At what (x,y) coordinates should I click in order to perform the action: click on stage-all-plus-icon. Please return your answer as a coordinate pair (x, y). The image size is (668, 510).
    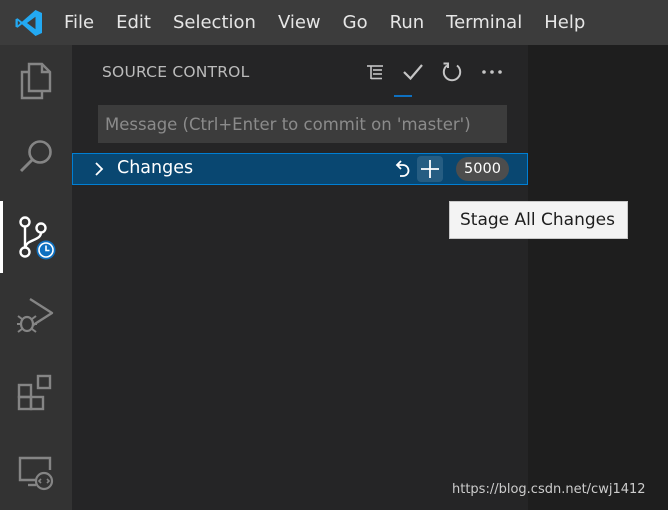
    Looking at the image, I should click on (430, 169).